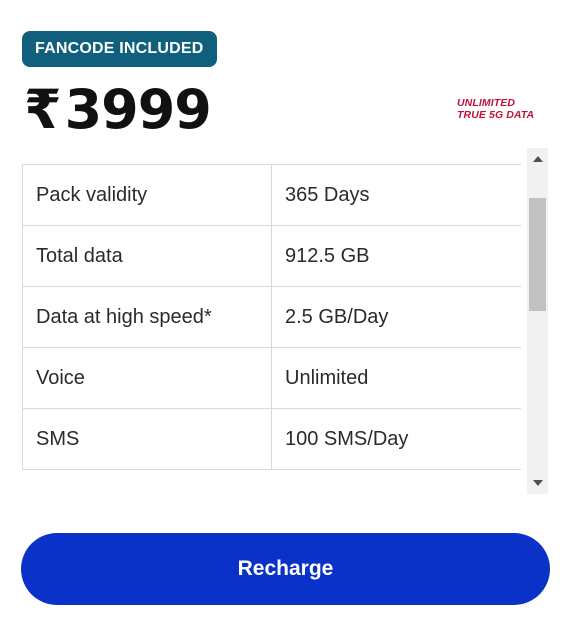 This screenshot has height=620, width=573. I want to click on plan-price: ₹3999, so click(118, 110).